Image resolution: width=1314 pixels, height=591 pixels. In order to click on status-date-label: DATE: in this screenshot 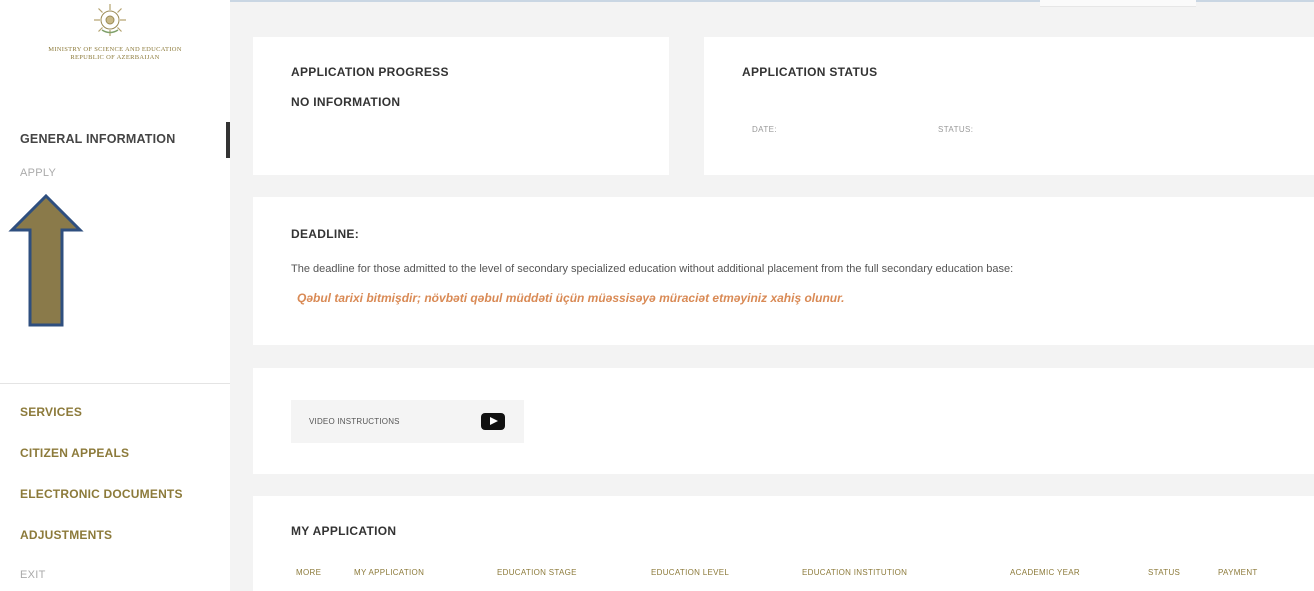, I will do `click(764, 129)`.